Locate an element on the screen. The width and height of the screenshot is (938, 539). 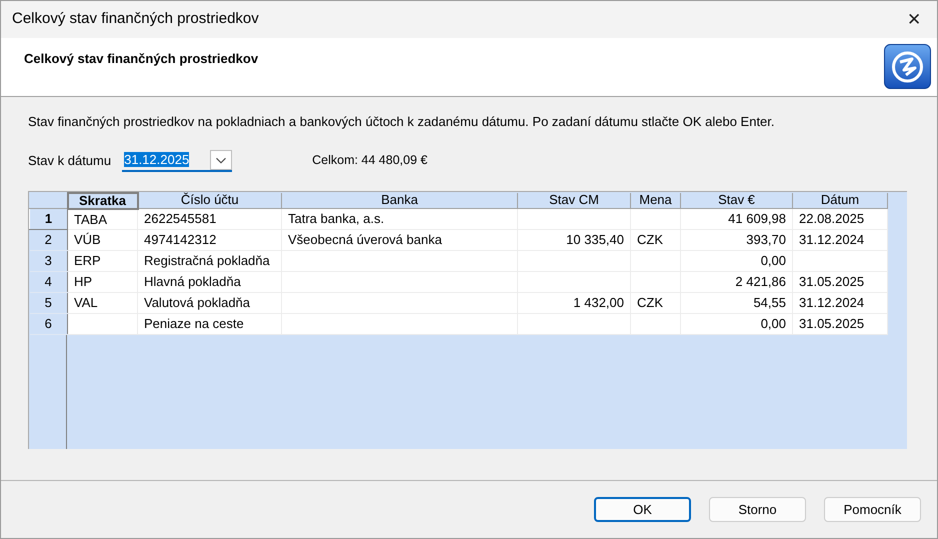
table-cell: Hlavná pokladňa is located at coordinates (192, 282).